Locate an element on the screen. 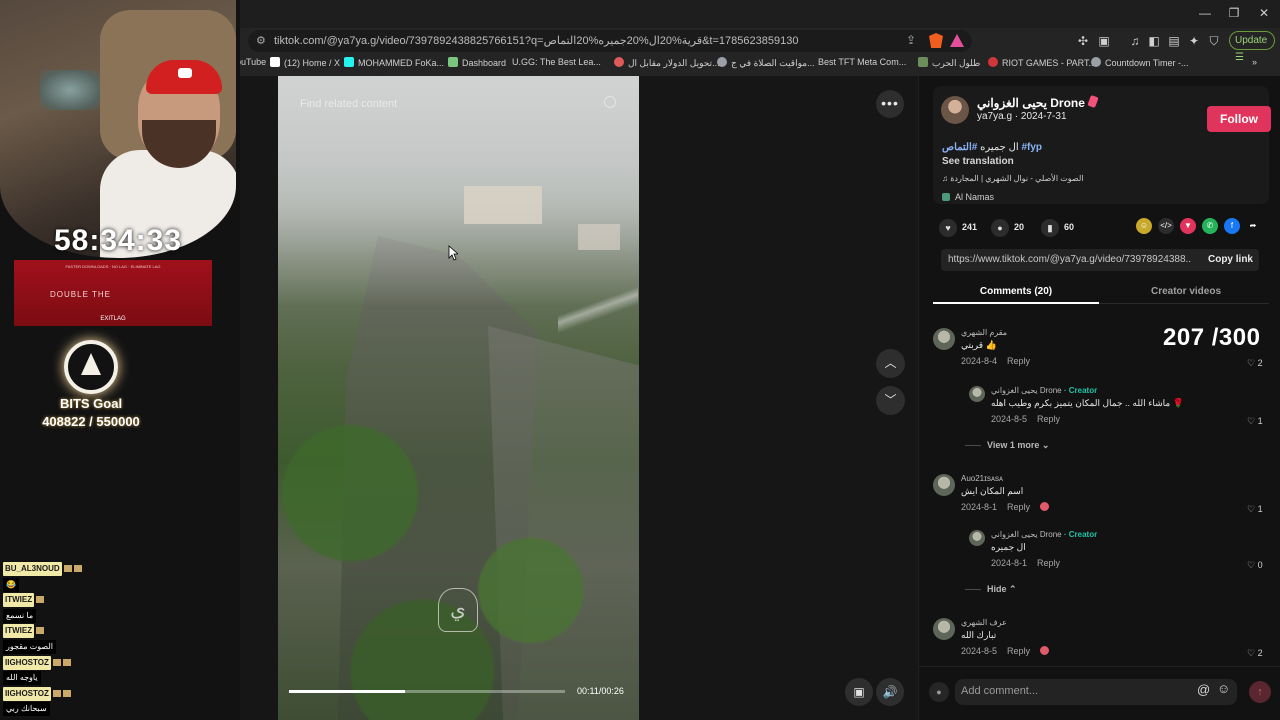 The height and width of the screenshot is (720, 1280). media-controls-icon: ♫ is located at coordinates (1135, 41).